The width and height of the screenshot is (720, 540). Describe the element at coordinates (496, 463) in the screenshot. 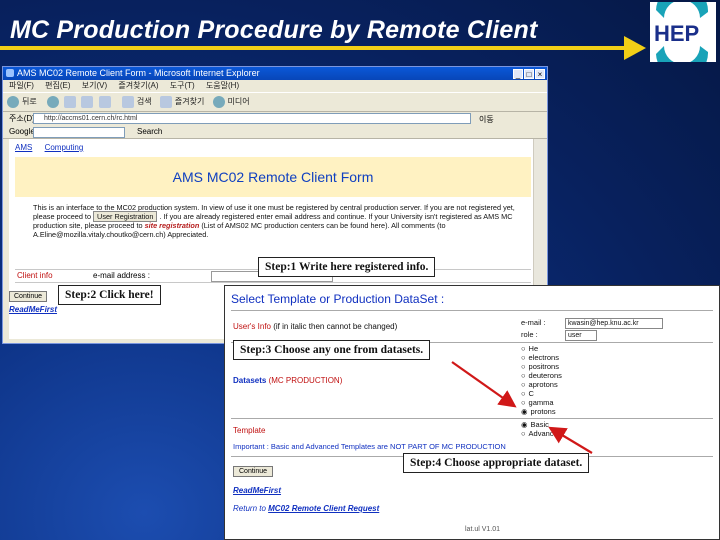

I see `step4-callout: Step:4 Choose appropriate dataset.` at that location.